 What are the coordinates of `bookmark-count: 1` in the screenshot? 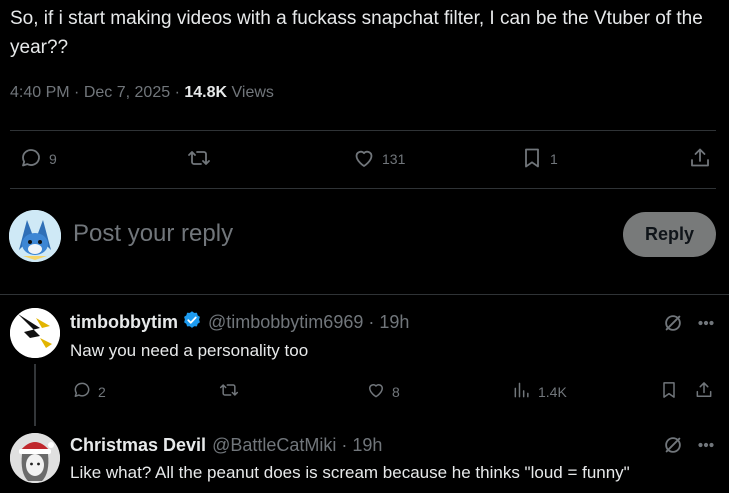 It's located at (554, 159).